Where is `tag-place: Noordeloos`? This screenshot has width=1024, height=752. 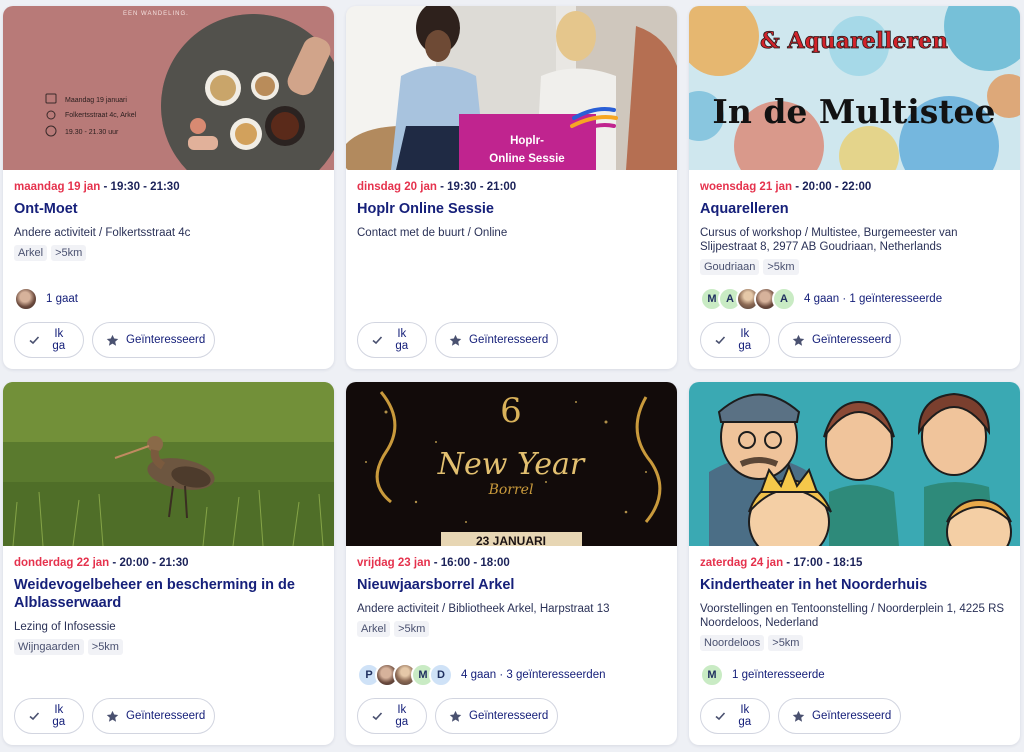
tag-place: Noordeloos is located at coordinates (732, 643).